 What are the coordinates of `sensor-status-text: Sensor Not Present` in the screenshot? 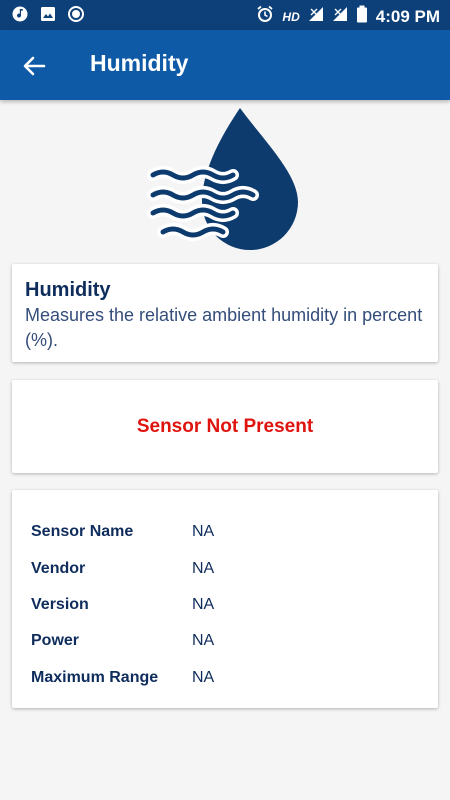 It's located at (225, 426).